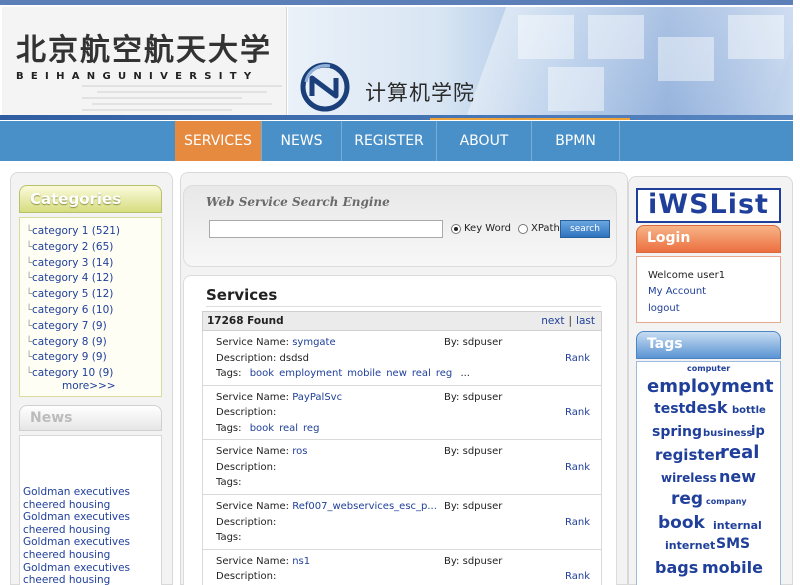 This screenshot has height=585, width=800. I want to click on nav-news: NEWS, so click(302, 141).